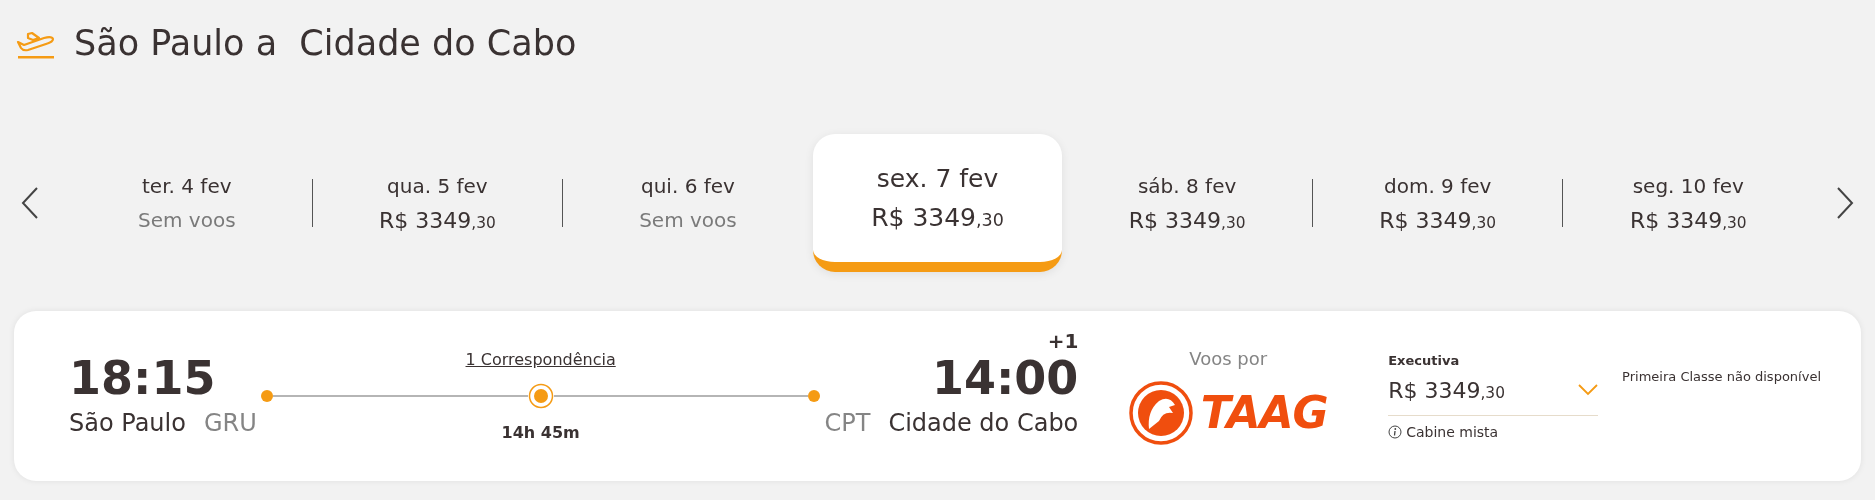 The image size is (1875, 500). What do you see at coordinates (847, 423) in the screenshot?
I see `airport-code: CPT` at bounding box center [847, 423].